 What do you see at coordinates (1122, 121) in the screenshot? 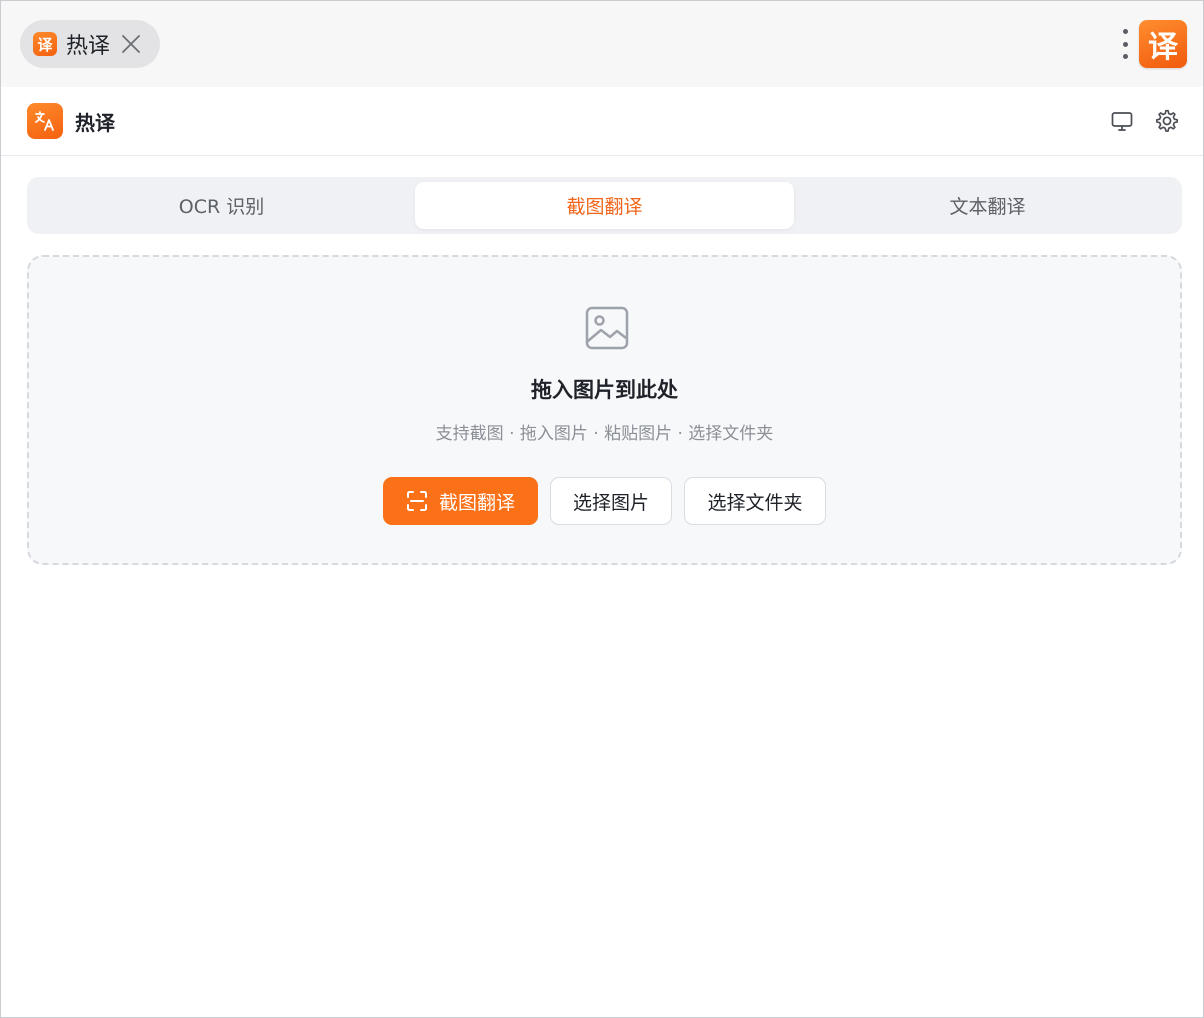
I see `monitor-icon` at bounding box center [1122, 121].